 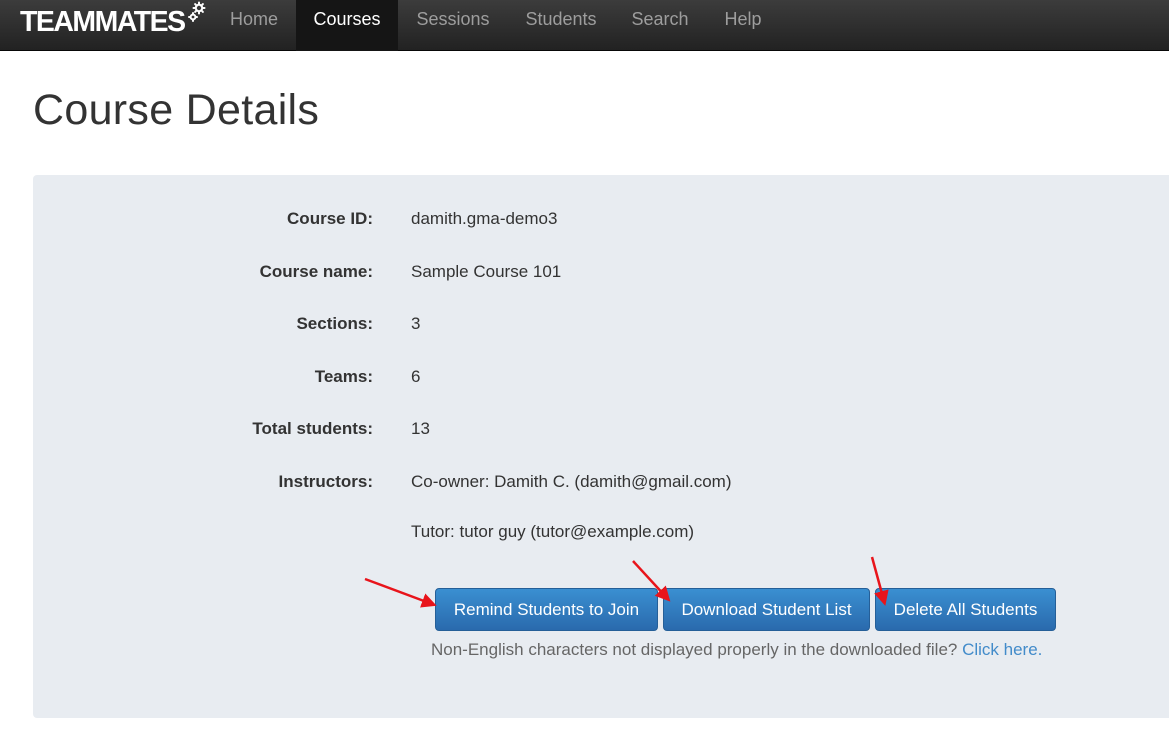 I want to click on total-students-label: Total students:, so click(x=312, y=428).